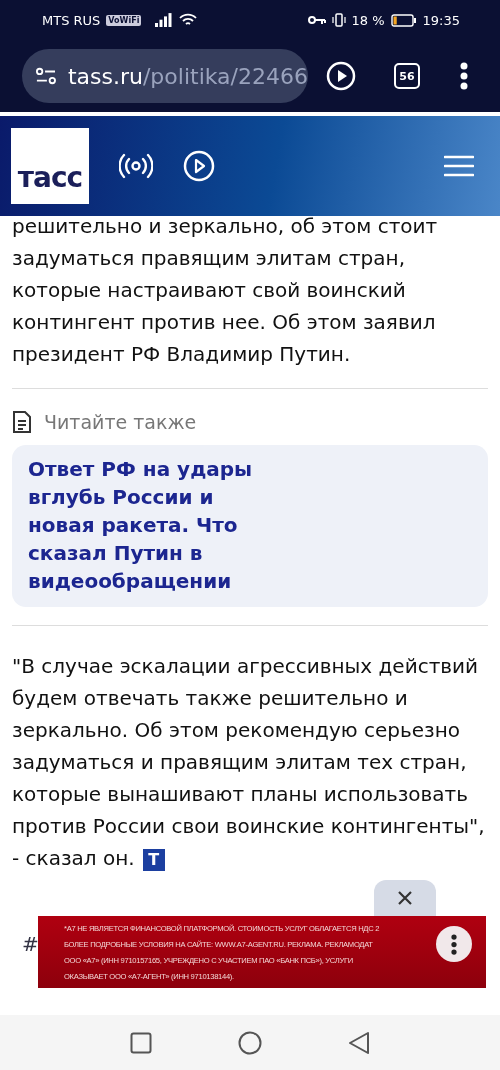  Describe the element at coordinates (441, 20) in the screenshot. I see `clock-time: 19:35` at that location.